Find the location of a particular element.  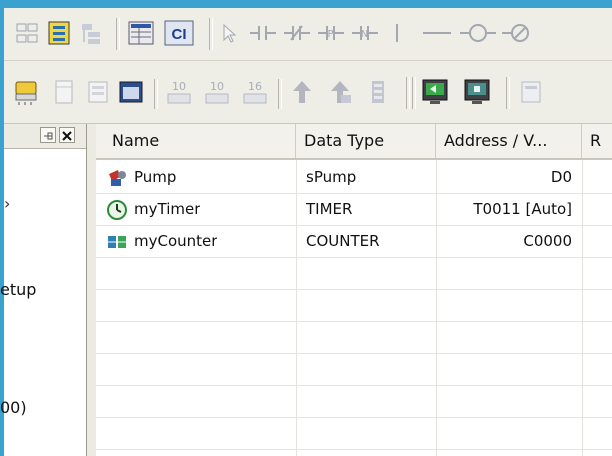

svg-text: N is located at coordinates (364, 34).